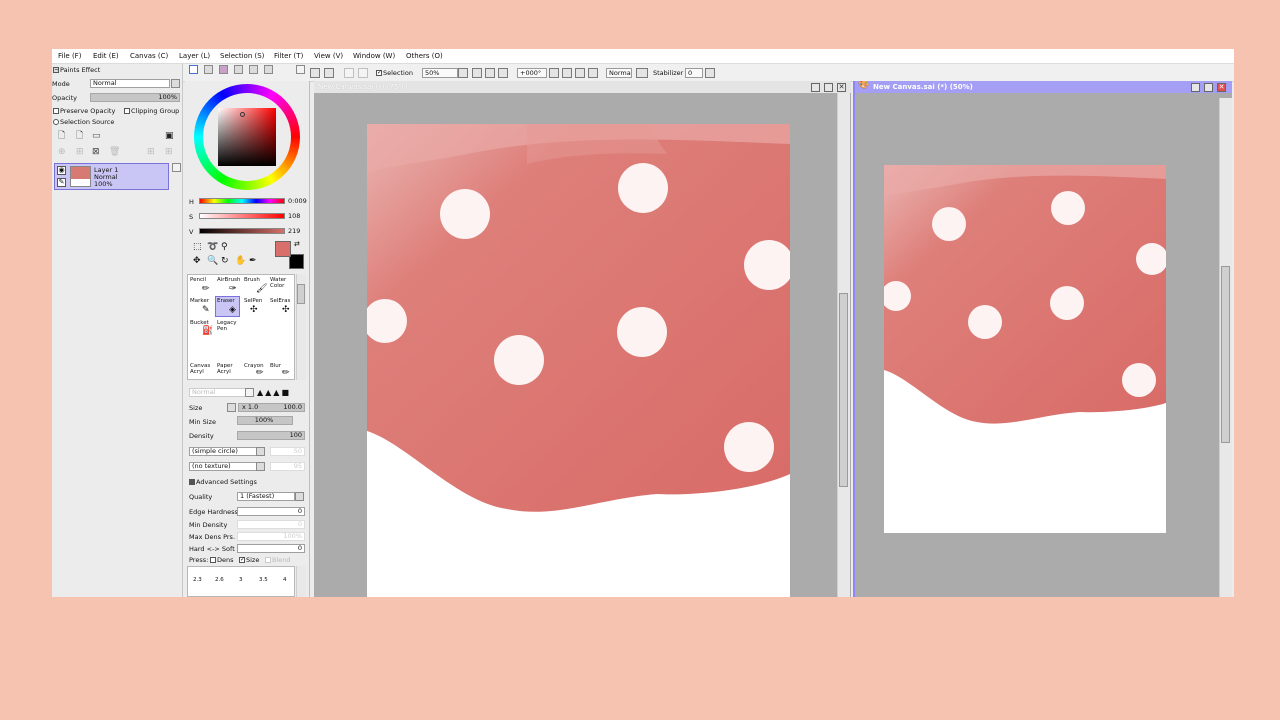 The height and width of the screenshot is (720, 1280). What do you see at coordinates (219, 580) in the screenshot?
I see `size-preset-2: 2.6` at bounding box center [219, 580].